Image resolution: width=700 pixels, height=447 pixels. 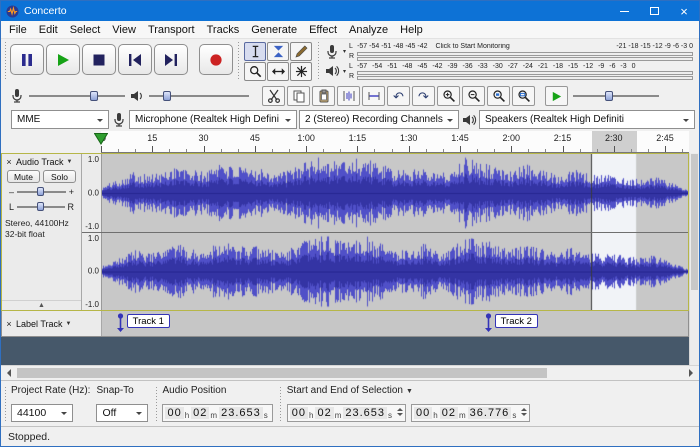 What do you see at coordinates (423, 413) in the screenshot?
I see `selection-end-hours: 00` at bounding box center [423, 413].